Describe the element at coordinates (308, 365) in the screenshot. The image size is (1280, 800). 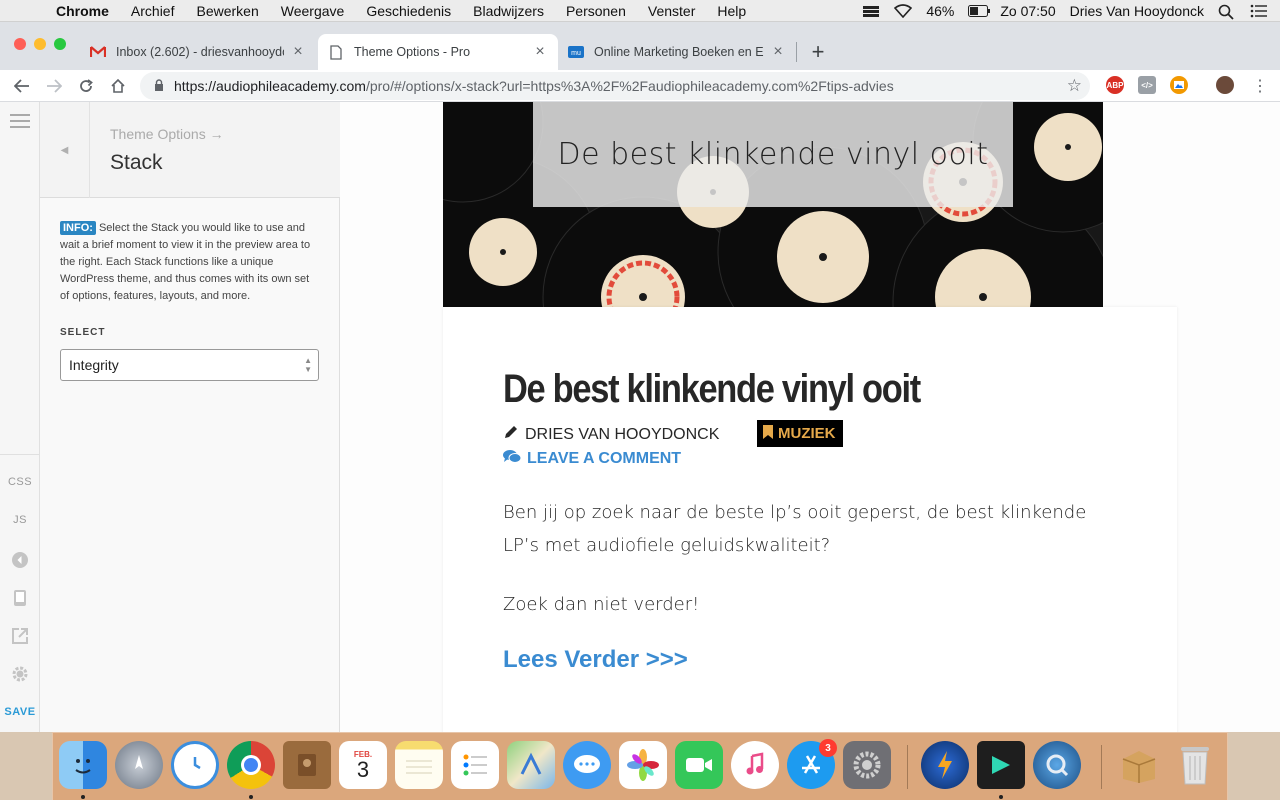
I see `select-arrows-icon: ▲ ▼` at that location.